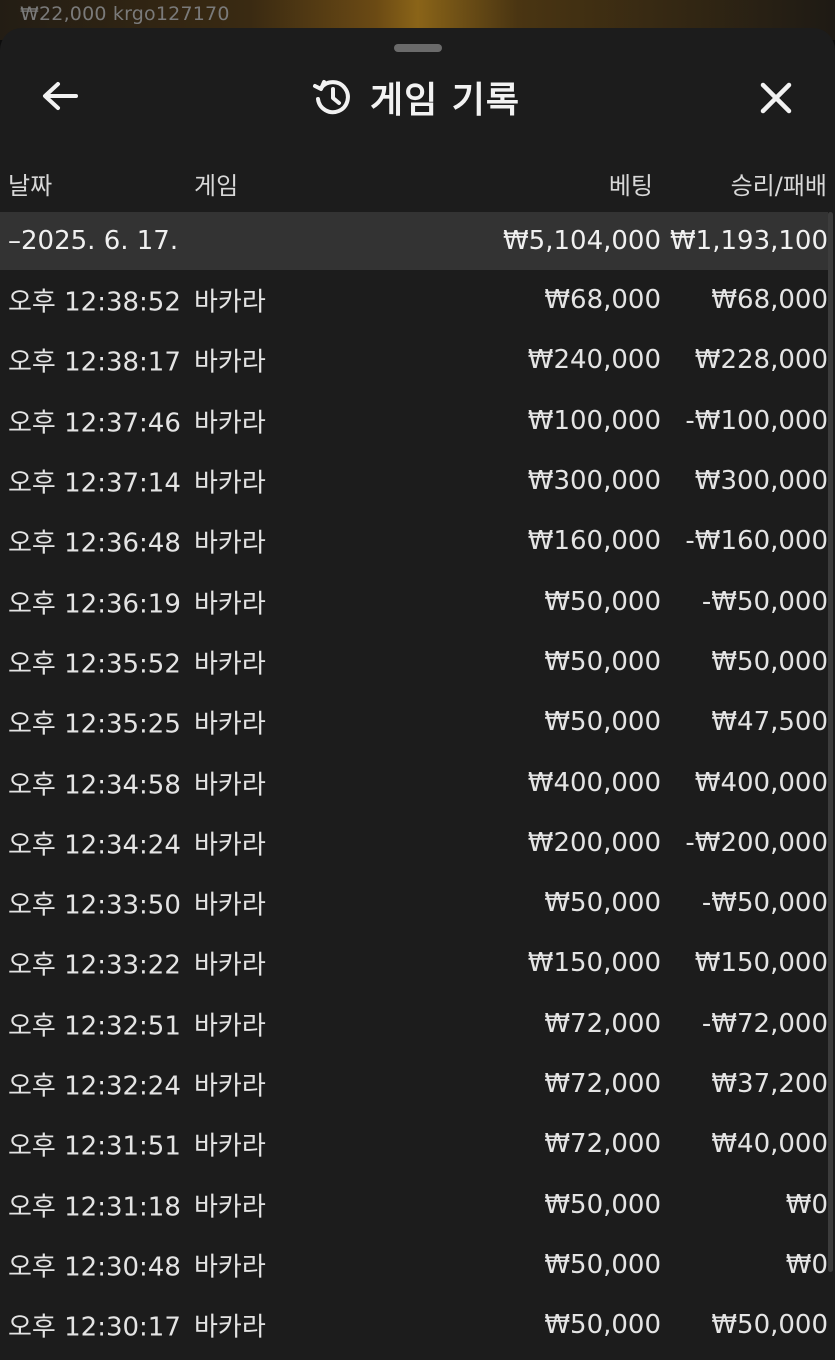 This screenshot has width=835, height=1360. What do you see at coordinates (756, 541) in the screenshot?
I see `row-result: -₩160,000` at bounding box center [756, 541].